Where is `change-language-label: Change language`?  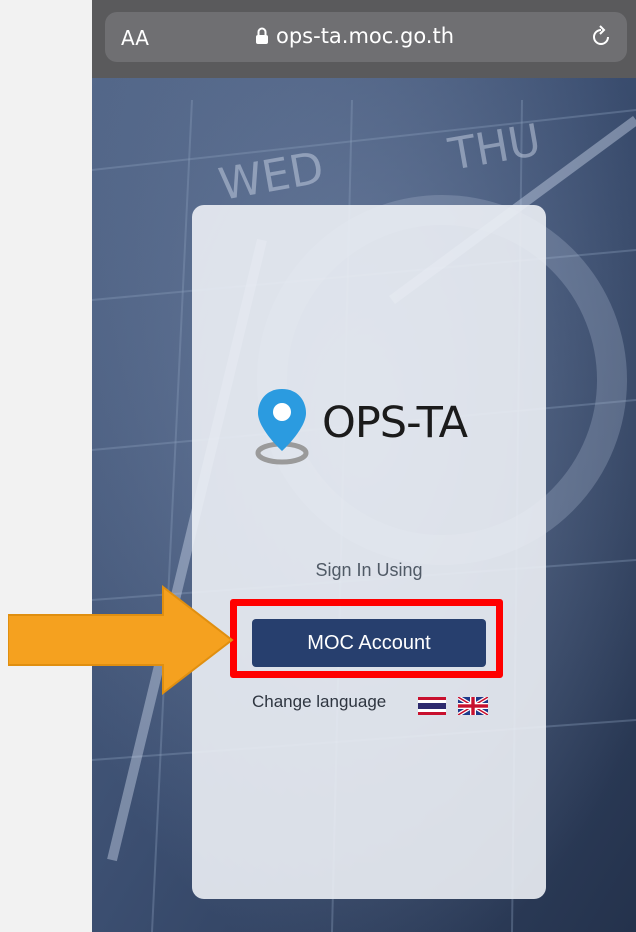 change-language-label: Change language is located at coordinates (319, 701).